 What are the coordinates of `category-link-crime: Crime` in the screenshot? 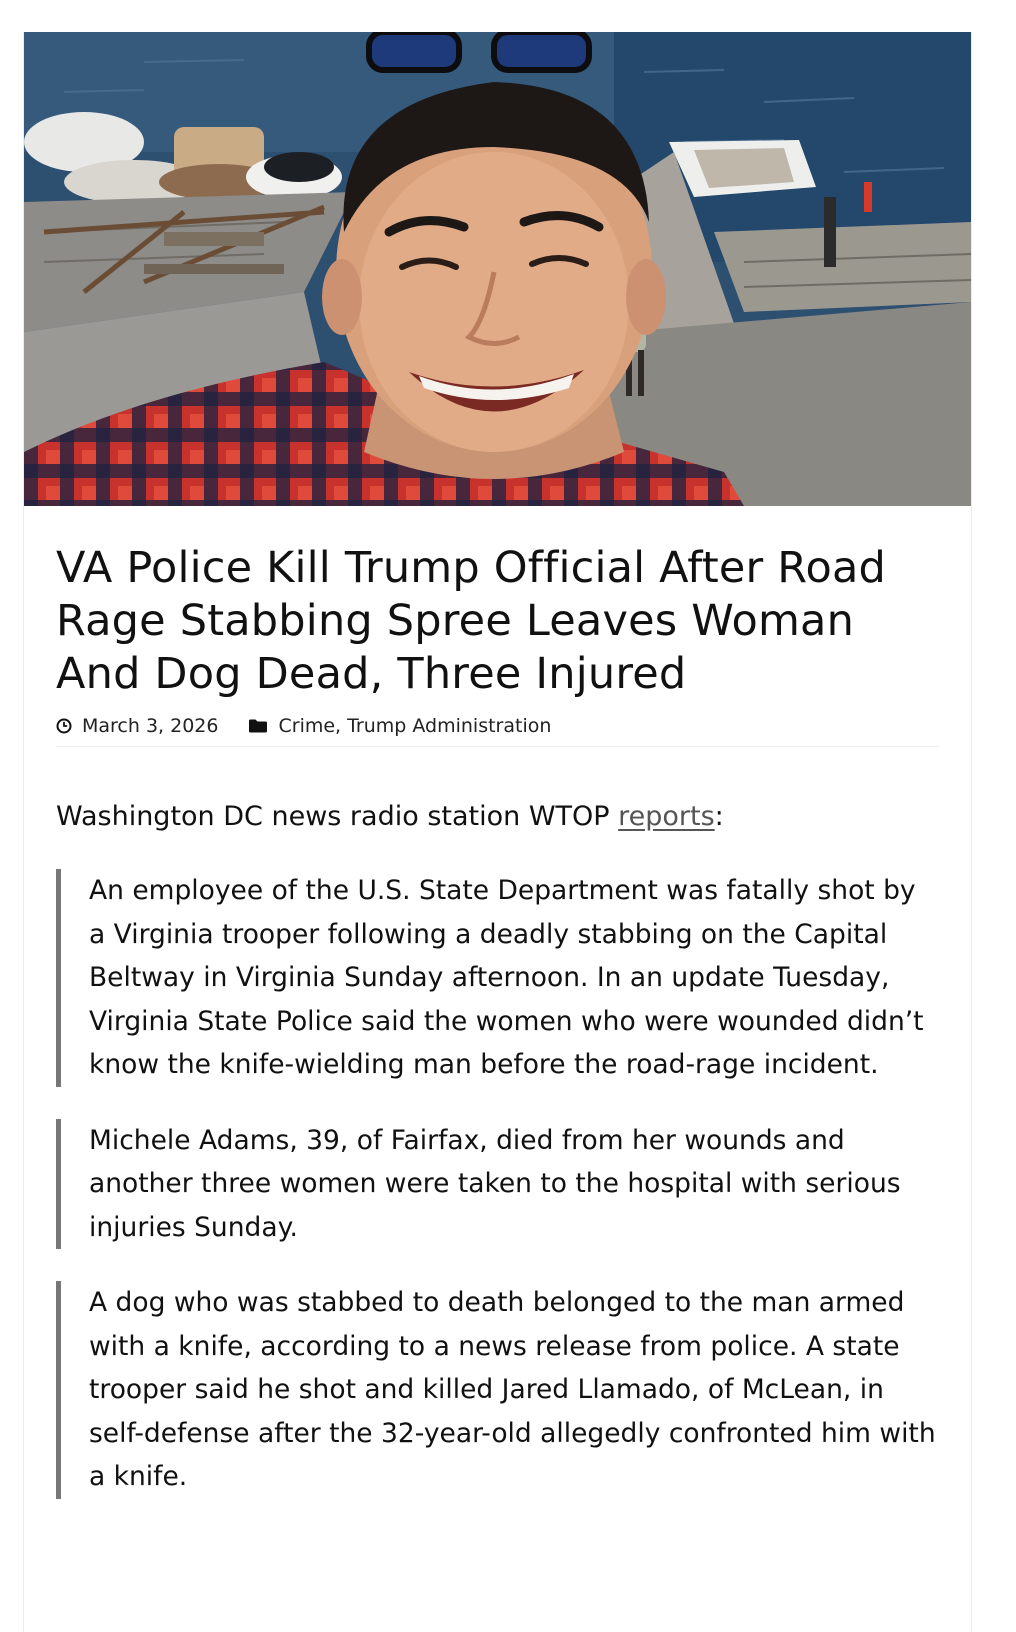 It's located at (306, 726).